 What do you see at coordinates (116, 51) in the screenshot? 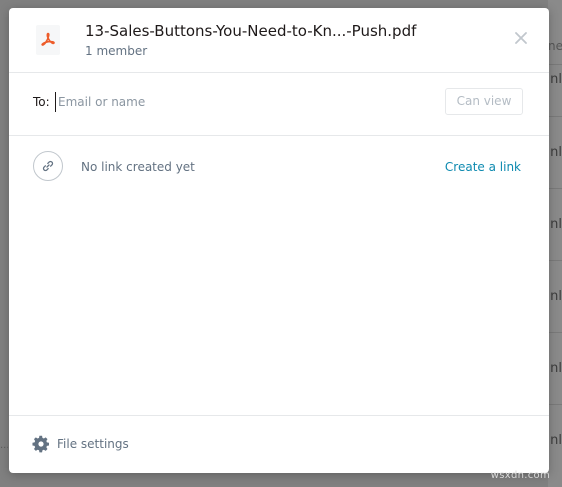
I see `member-count: 1 member` at bounding box center [116, 51].